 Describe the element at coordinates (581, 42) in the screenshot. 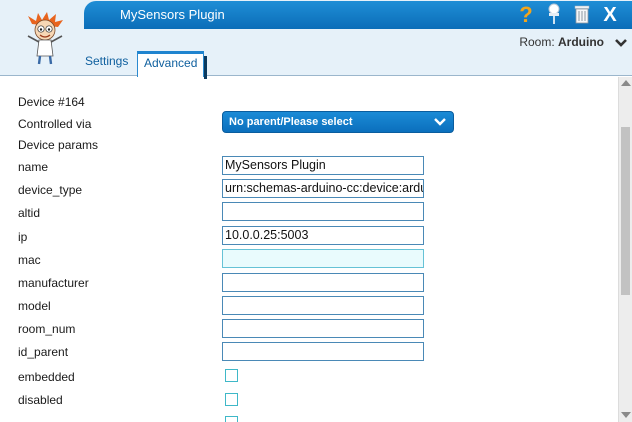

I see `room-value: Arduino` at that location.